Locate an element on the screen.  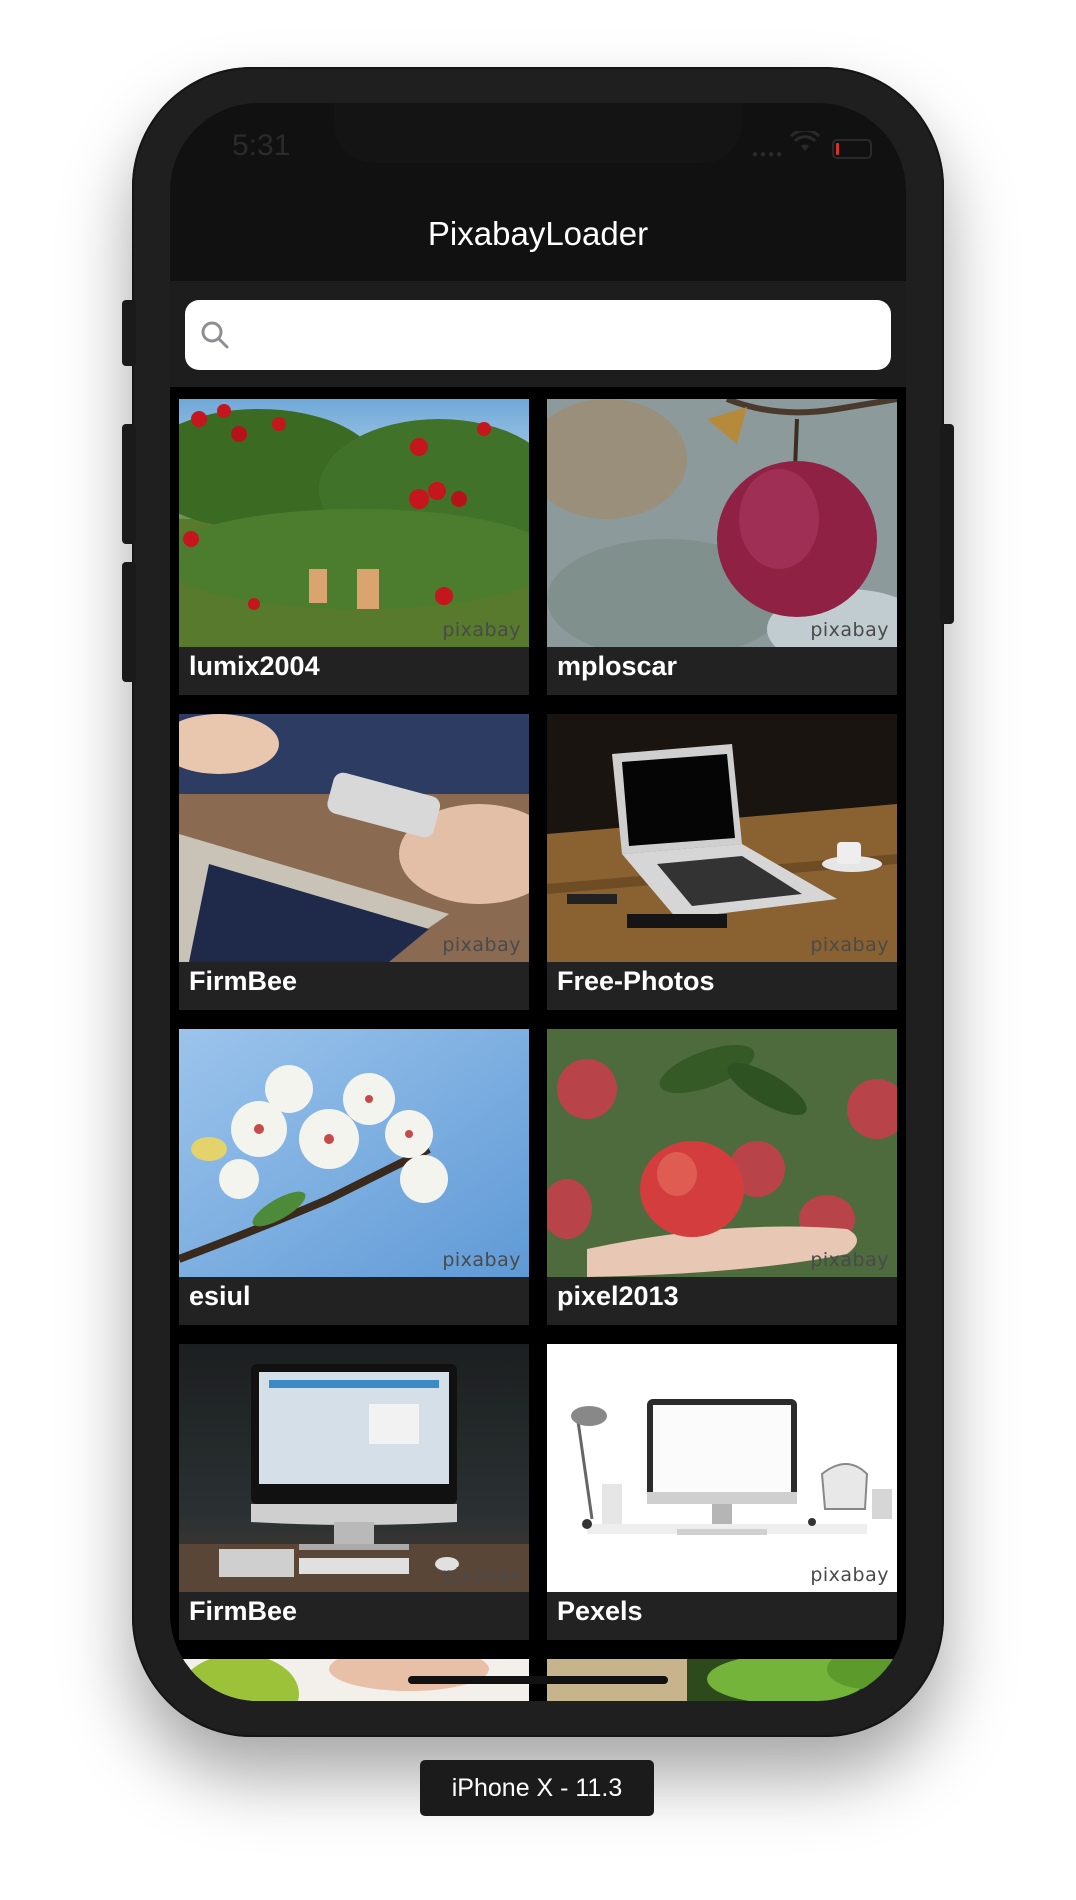
device-notch is located at coordinates (538, 133).